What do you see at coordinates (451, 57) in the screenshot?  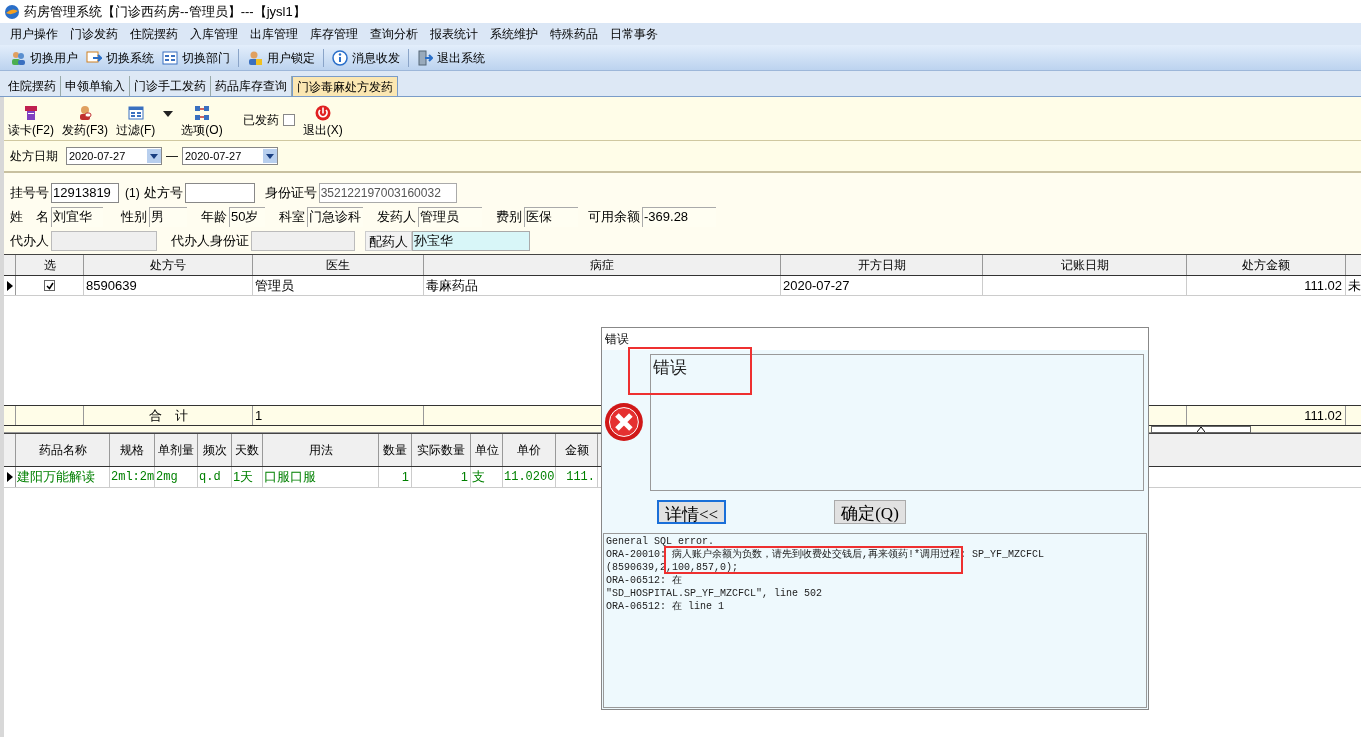 I see `toolbar-button: 退出系统` at bounding box center [451, 57].